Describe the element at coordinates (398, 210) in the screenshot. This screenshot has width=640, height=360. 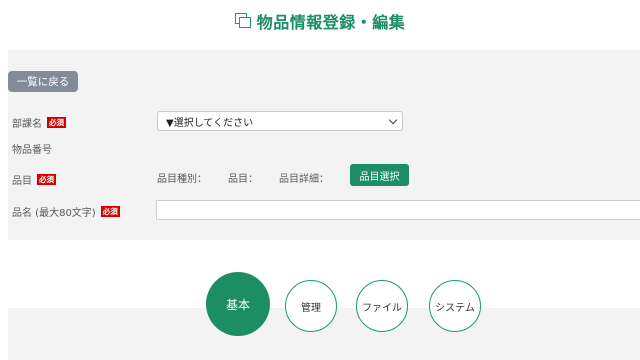
I see `item-name-input` at that location.